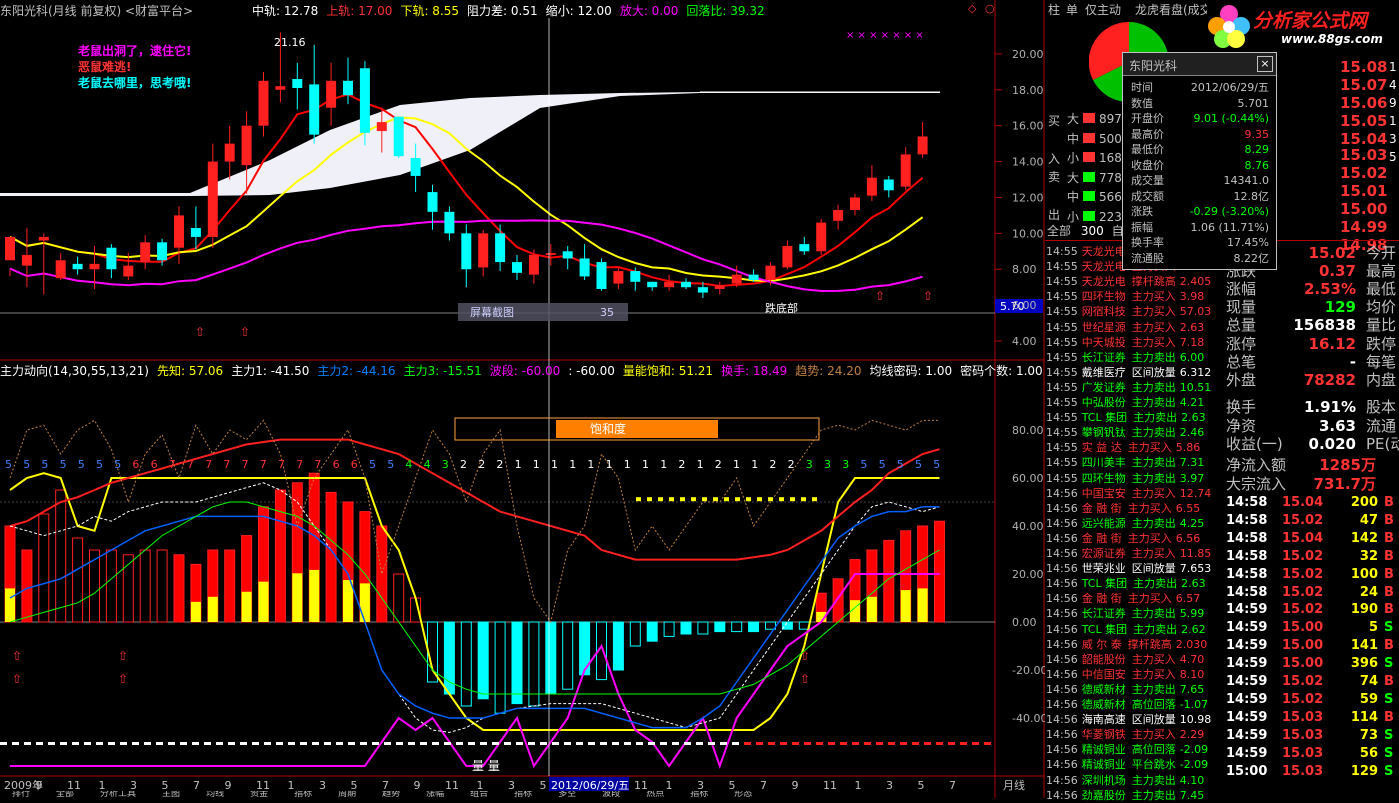  What do you see at coordinates (911, 371) in the screenshot?
I see `indicator-item: 均线密码: 1.00` at bounding box center [911, 371].